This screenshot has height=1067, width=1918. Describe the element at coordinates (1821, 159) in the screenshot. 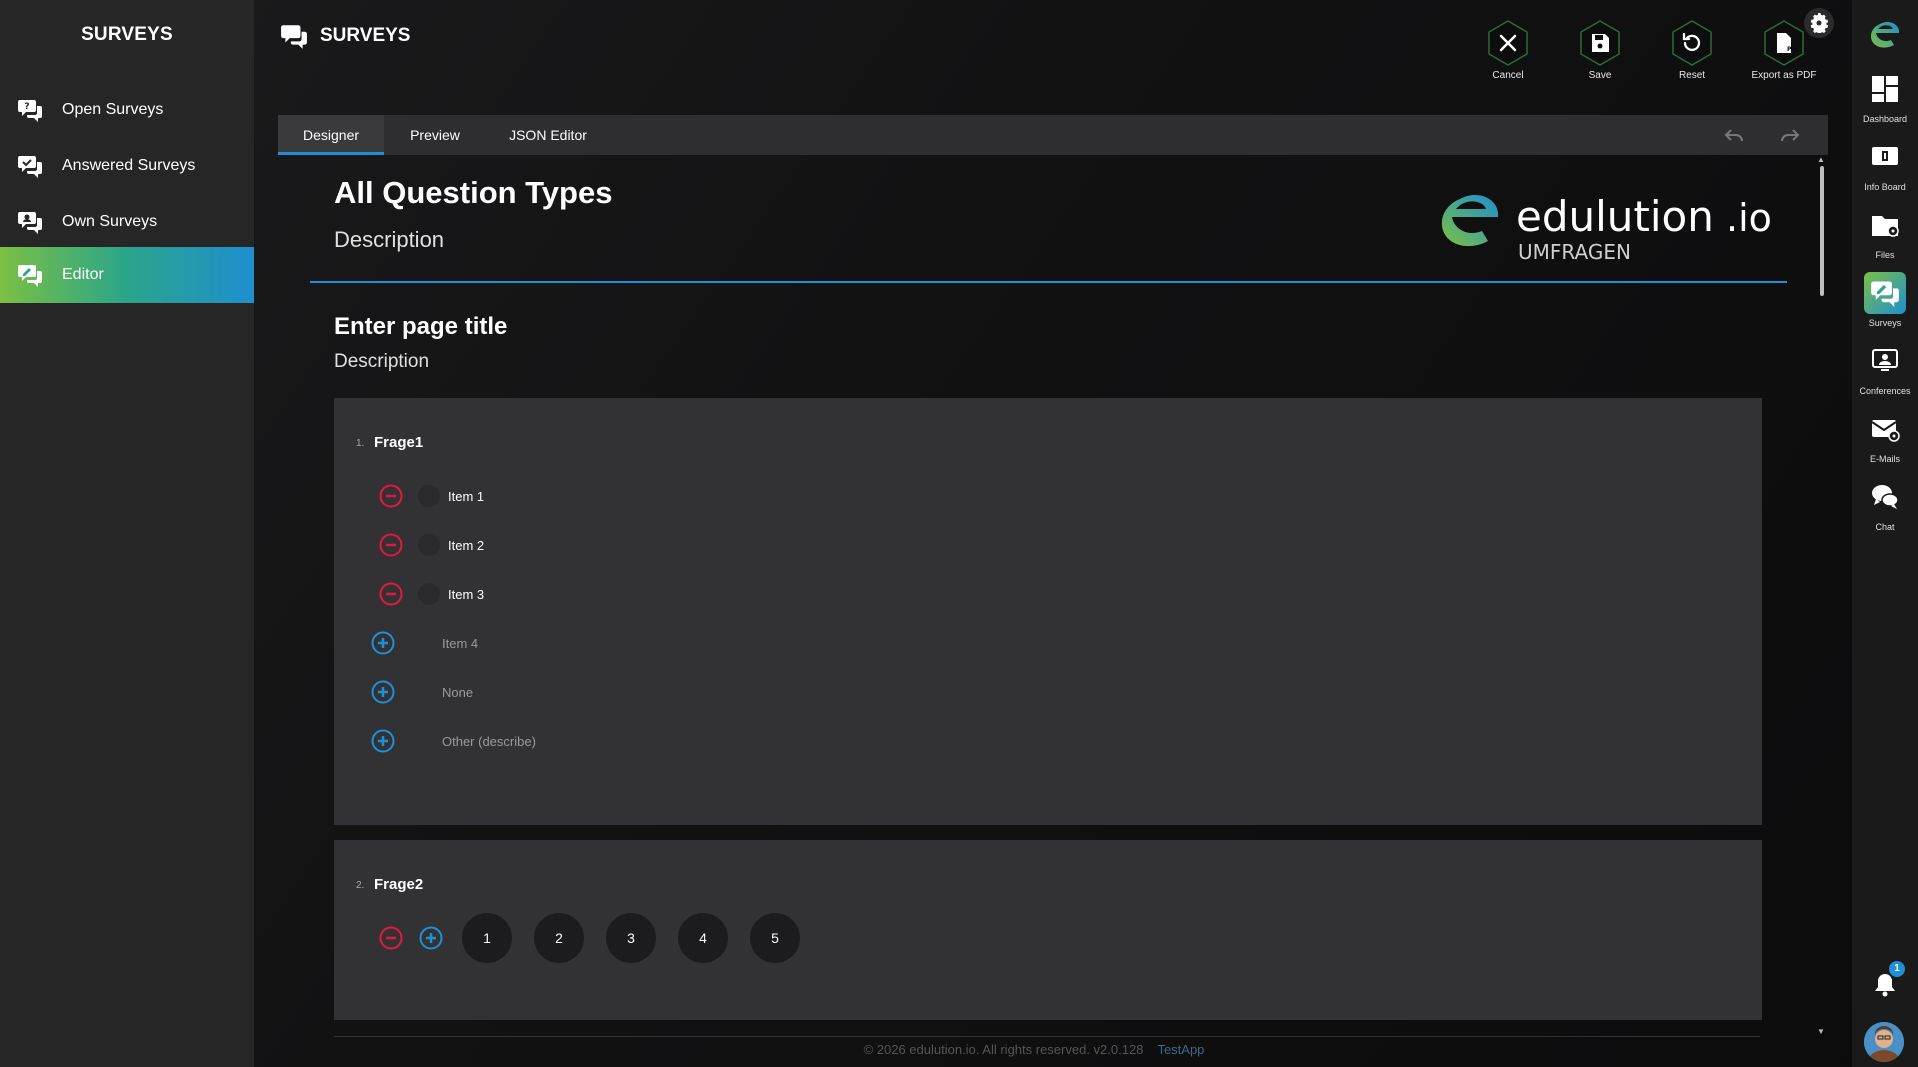

I see `scroll-up-arrow: ▲` at that location.